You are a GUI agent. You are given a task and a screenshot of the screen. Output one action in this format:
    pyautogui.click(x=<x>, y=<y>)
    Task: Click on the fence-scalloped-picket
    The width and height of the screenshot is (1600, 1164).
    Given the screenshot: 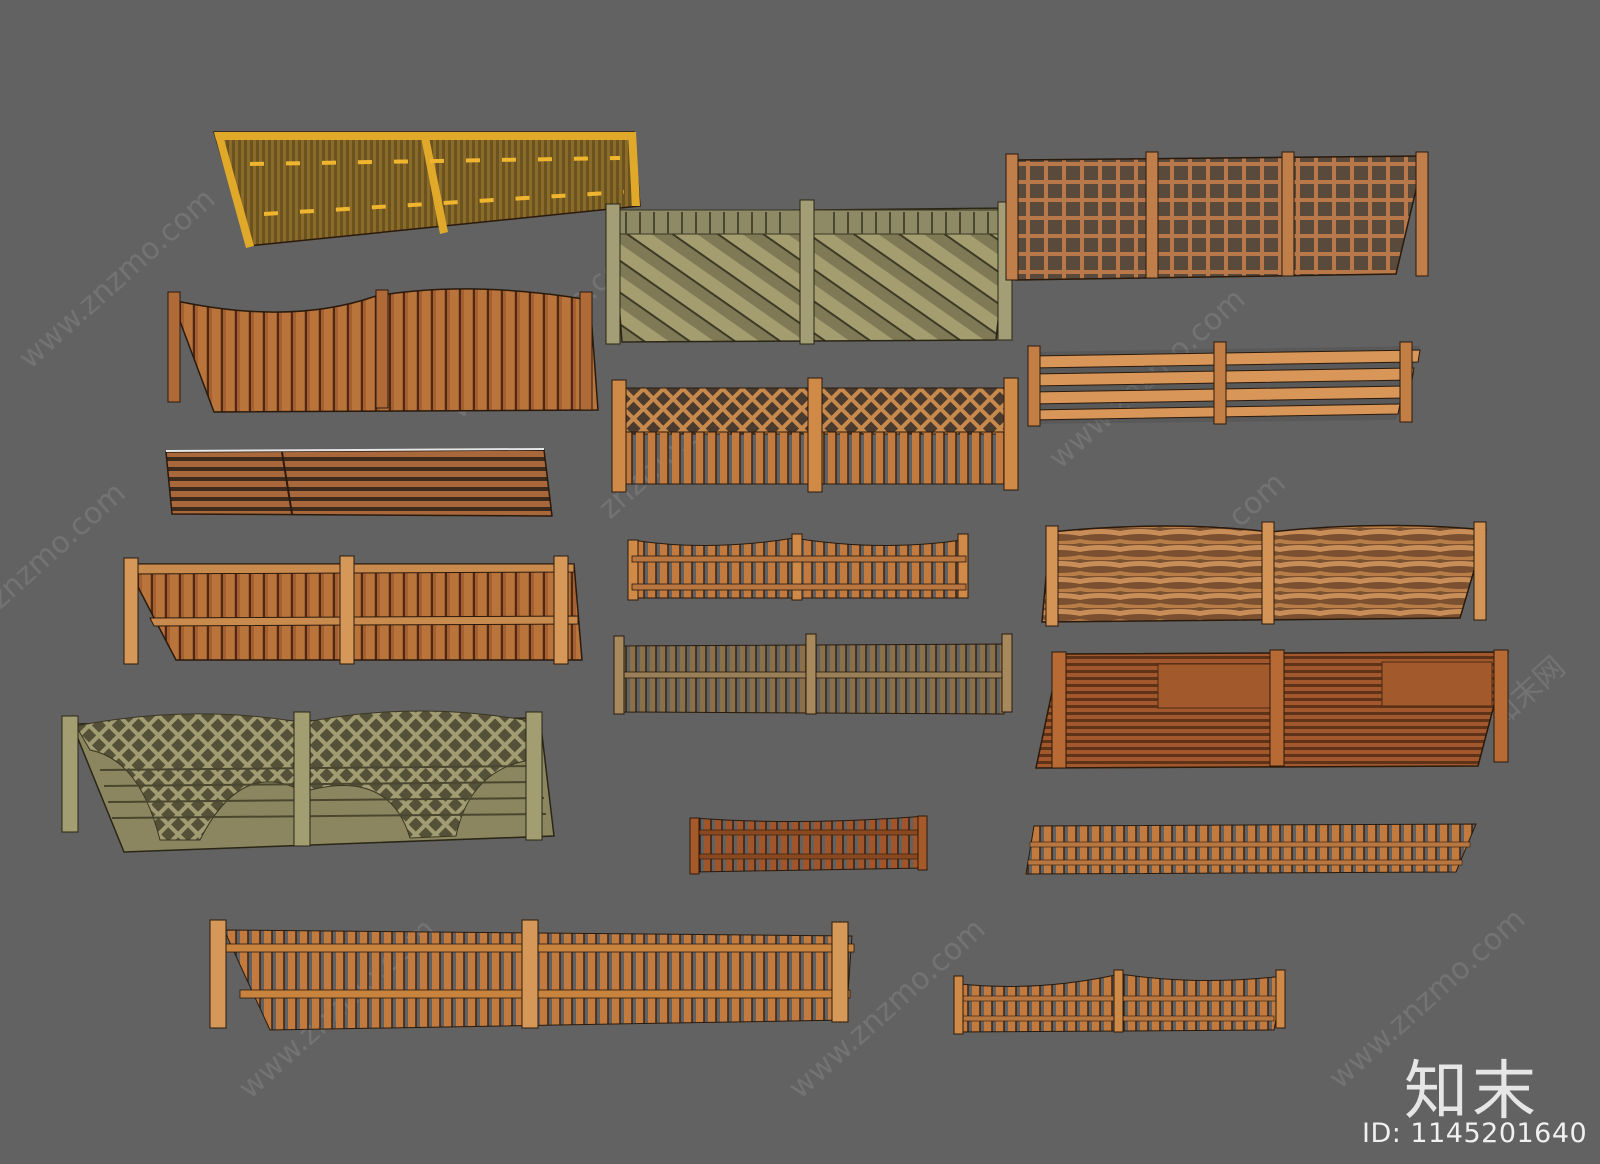 What is the action you would take?
    pyautogui.click(x=798, y=567)
    